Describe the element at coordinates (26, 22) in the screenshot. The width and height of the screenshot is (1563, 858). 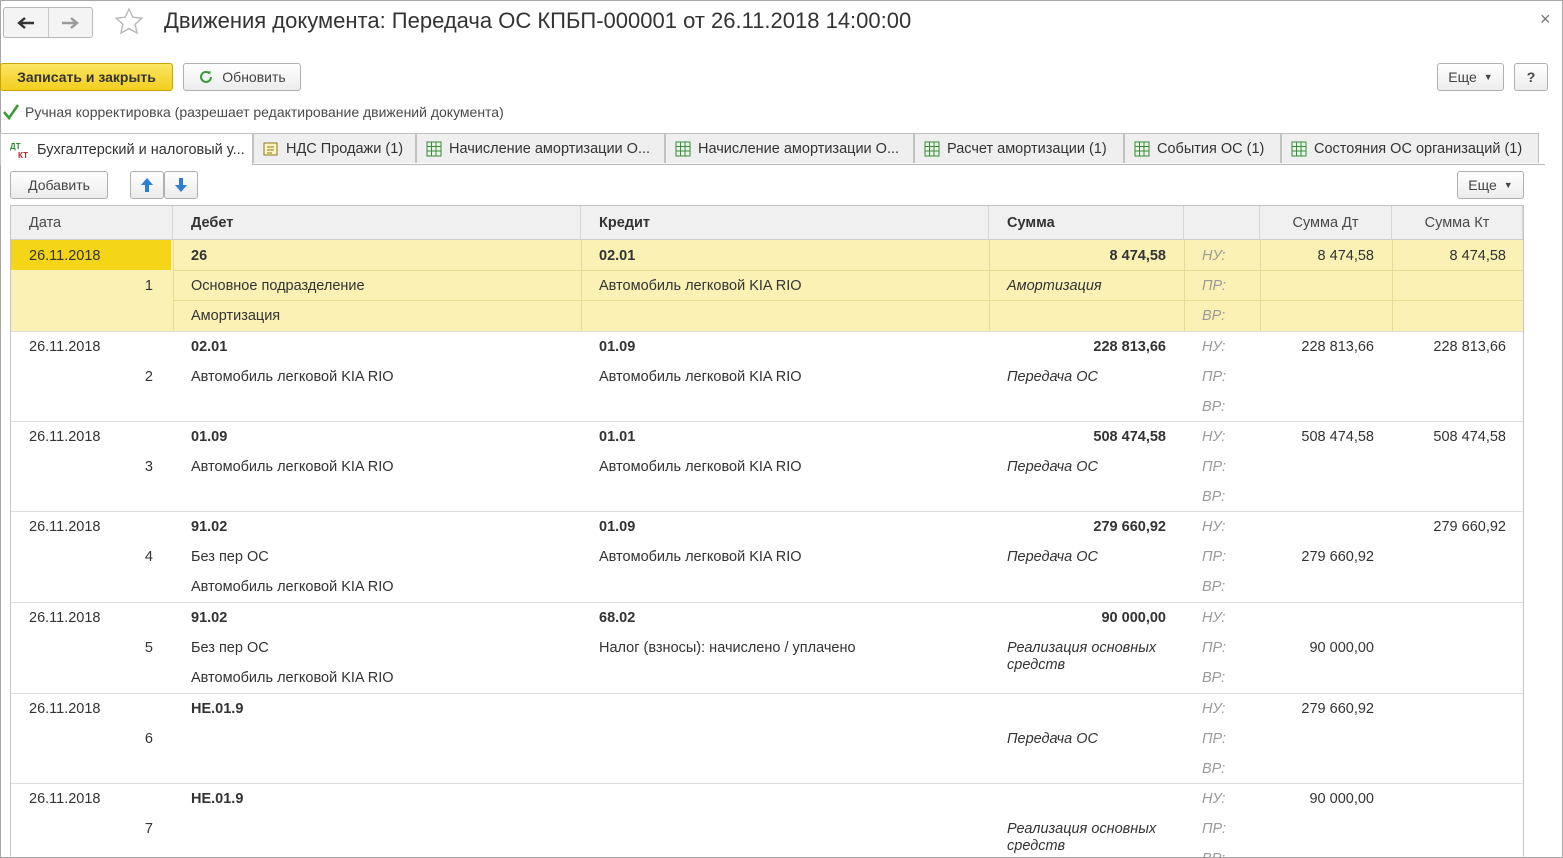
I see `back-button` at that location.